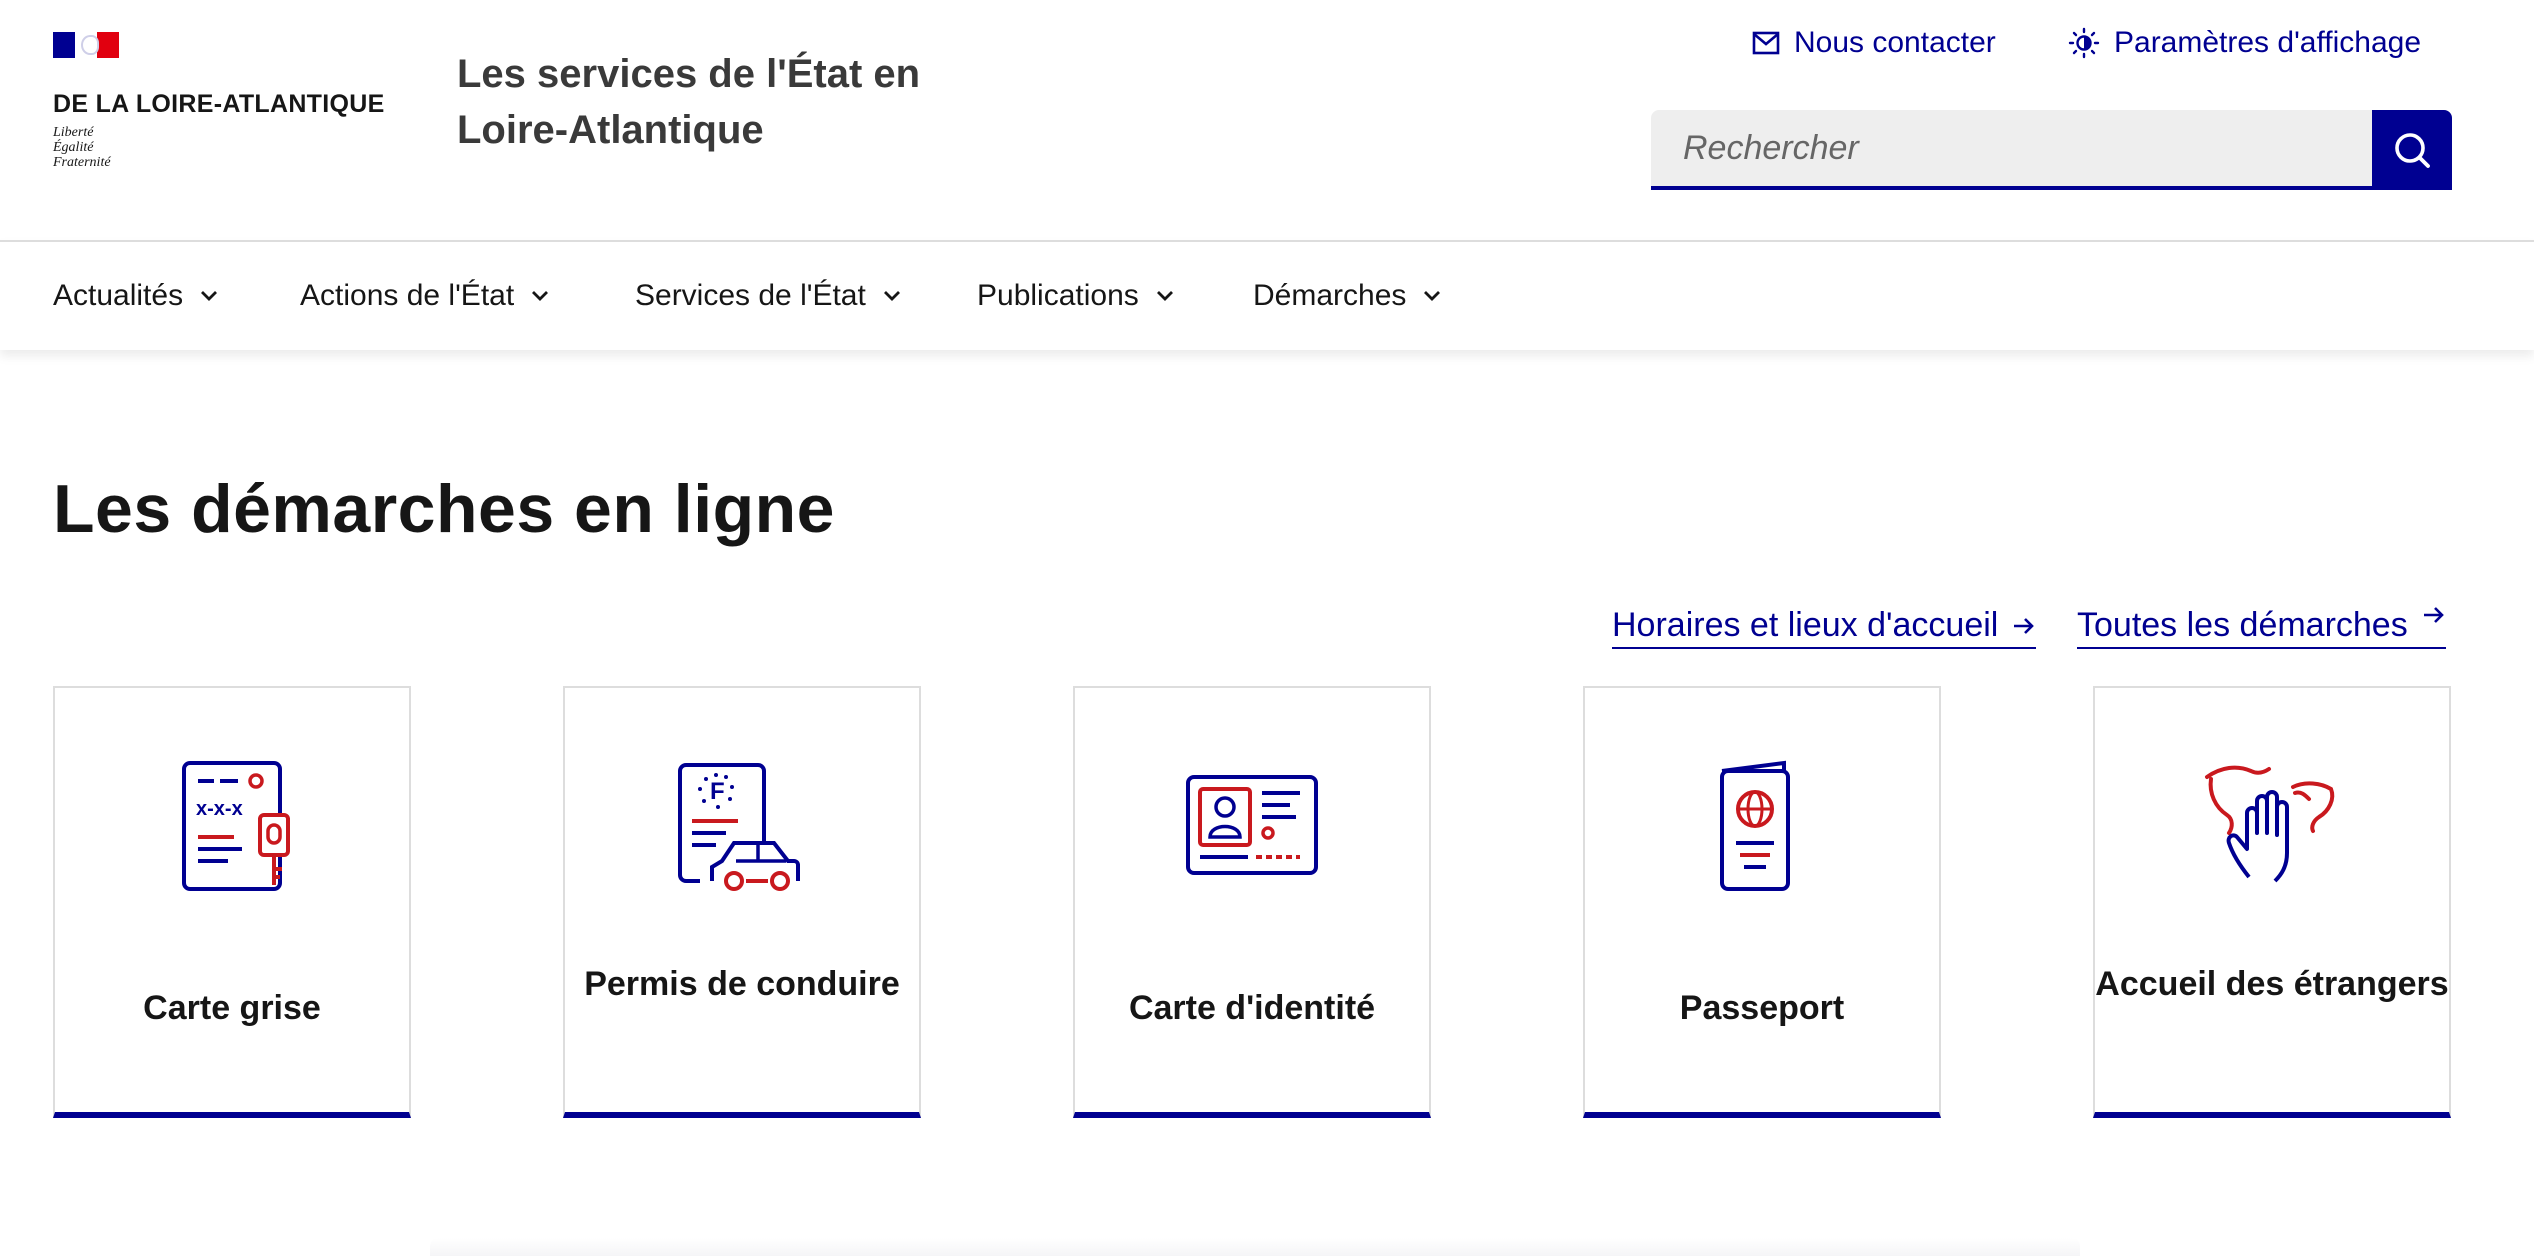  Describe the element at coordinates (1895, 42) in the screenshot. I see `contact-label: Nous contacter` at that location.